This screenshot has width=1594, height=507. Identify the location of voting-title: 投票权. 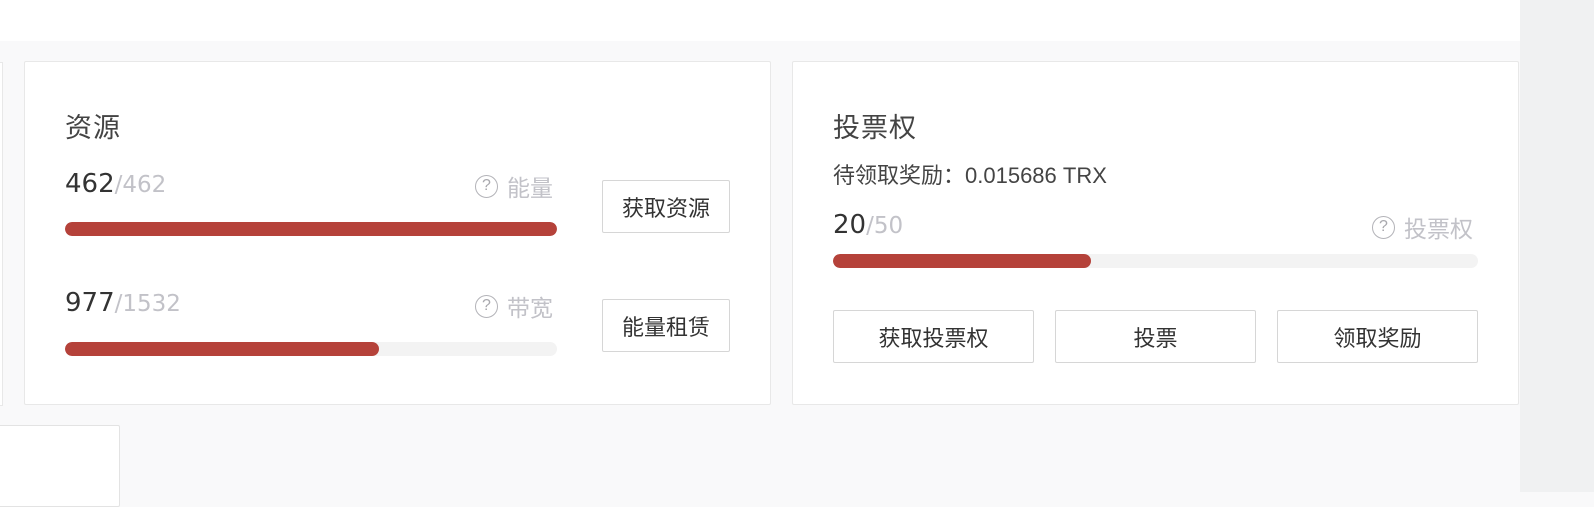
(875, 128).